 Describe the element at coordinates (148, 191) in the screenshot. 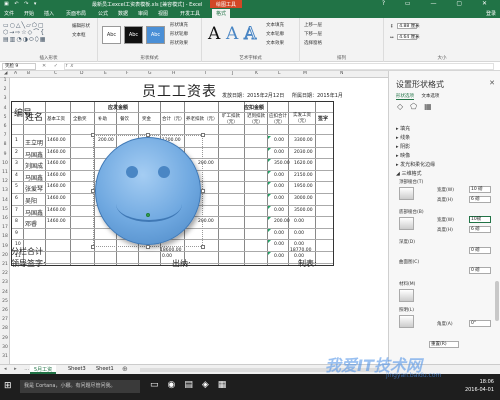

I see `smiley-face-shape` at that location.